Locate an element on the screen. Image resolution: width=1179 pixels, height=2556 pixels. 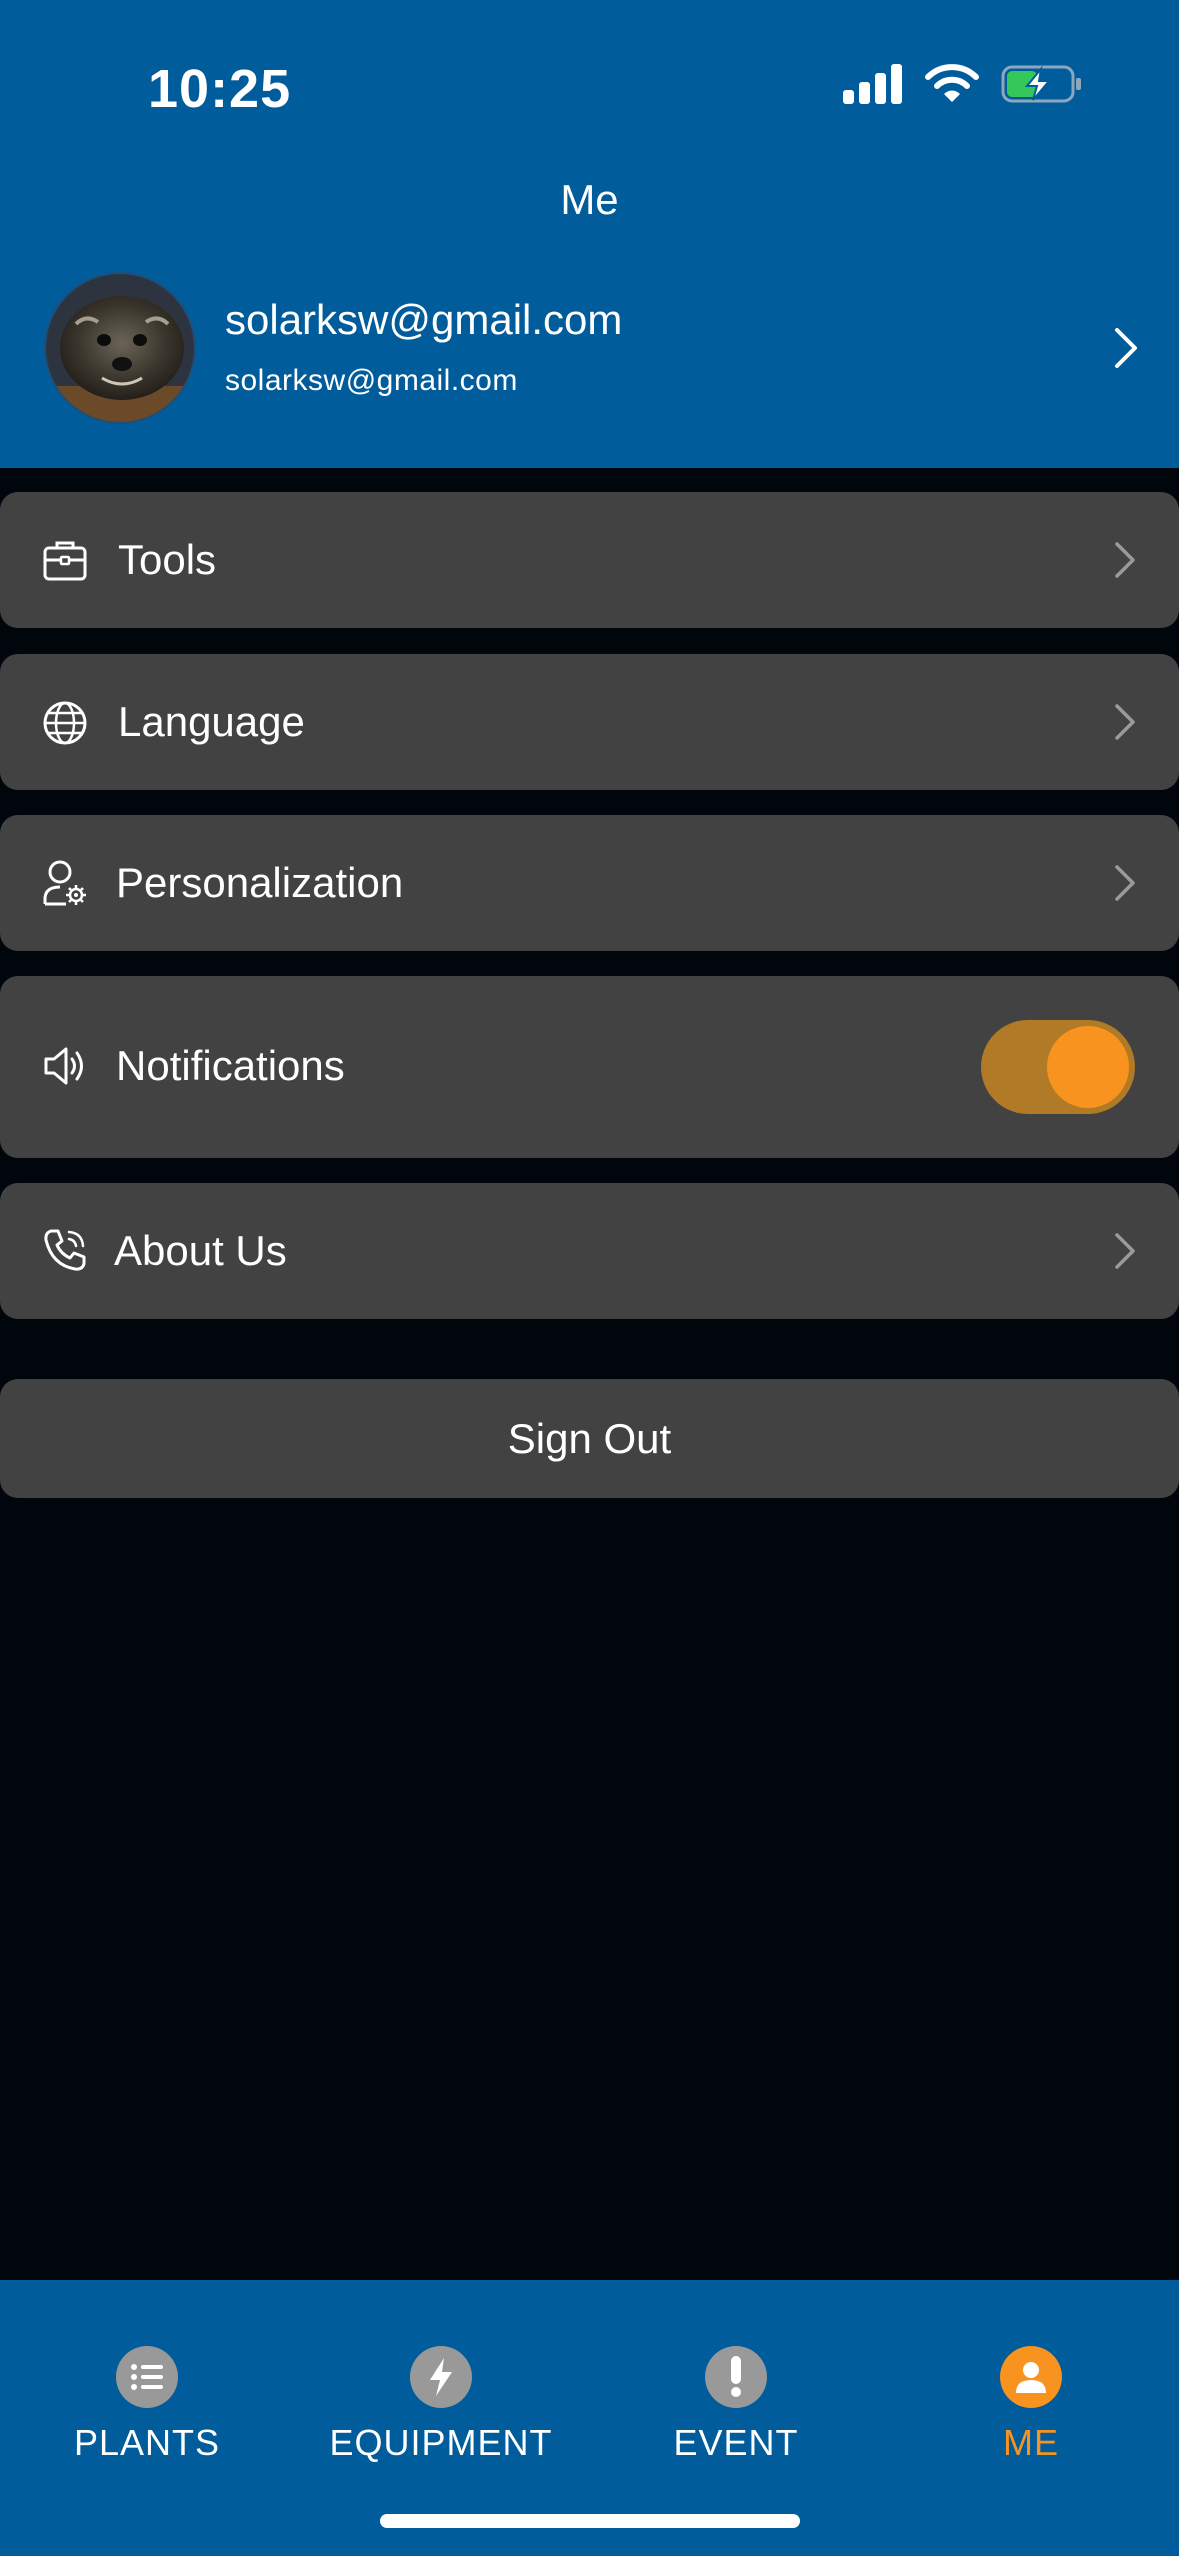
page-title: Me is located at coordinates (589, 199).